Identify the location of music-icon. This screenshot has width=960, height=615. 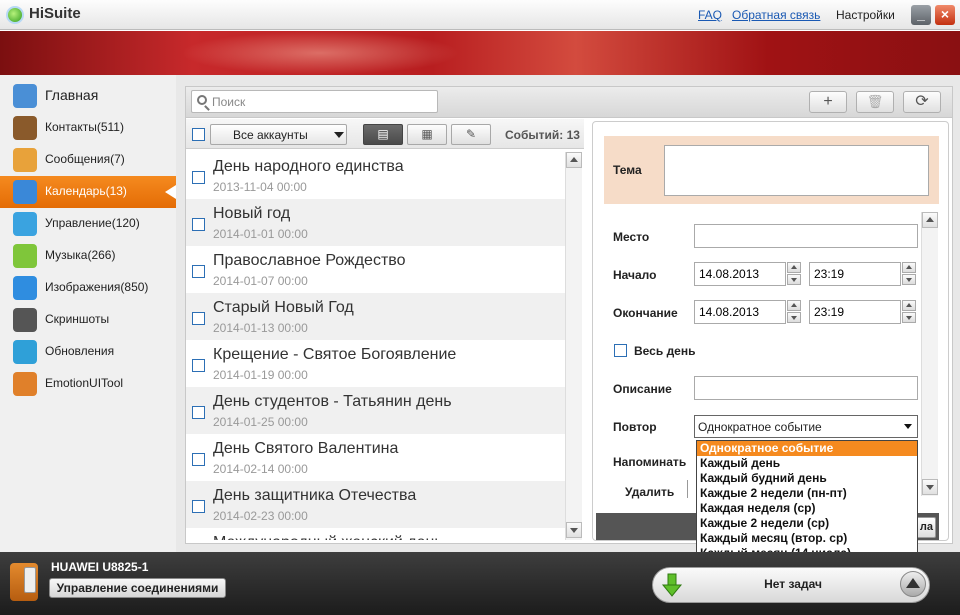
(25, 256).